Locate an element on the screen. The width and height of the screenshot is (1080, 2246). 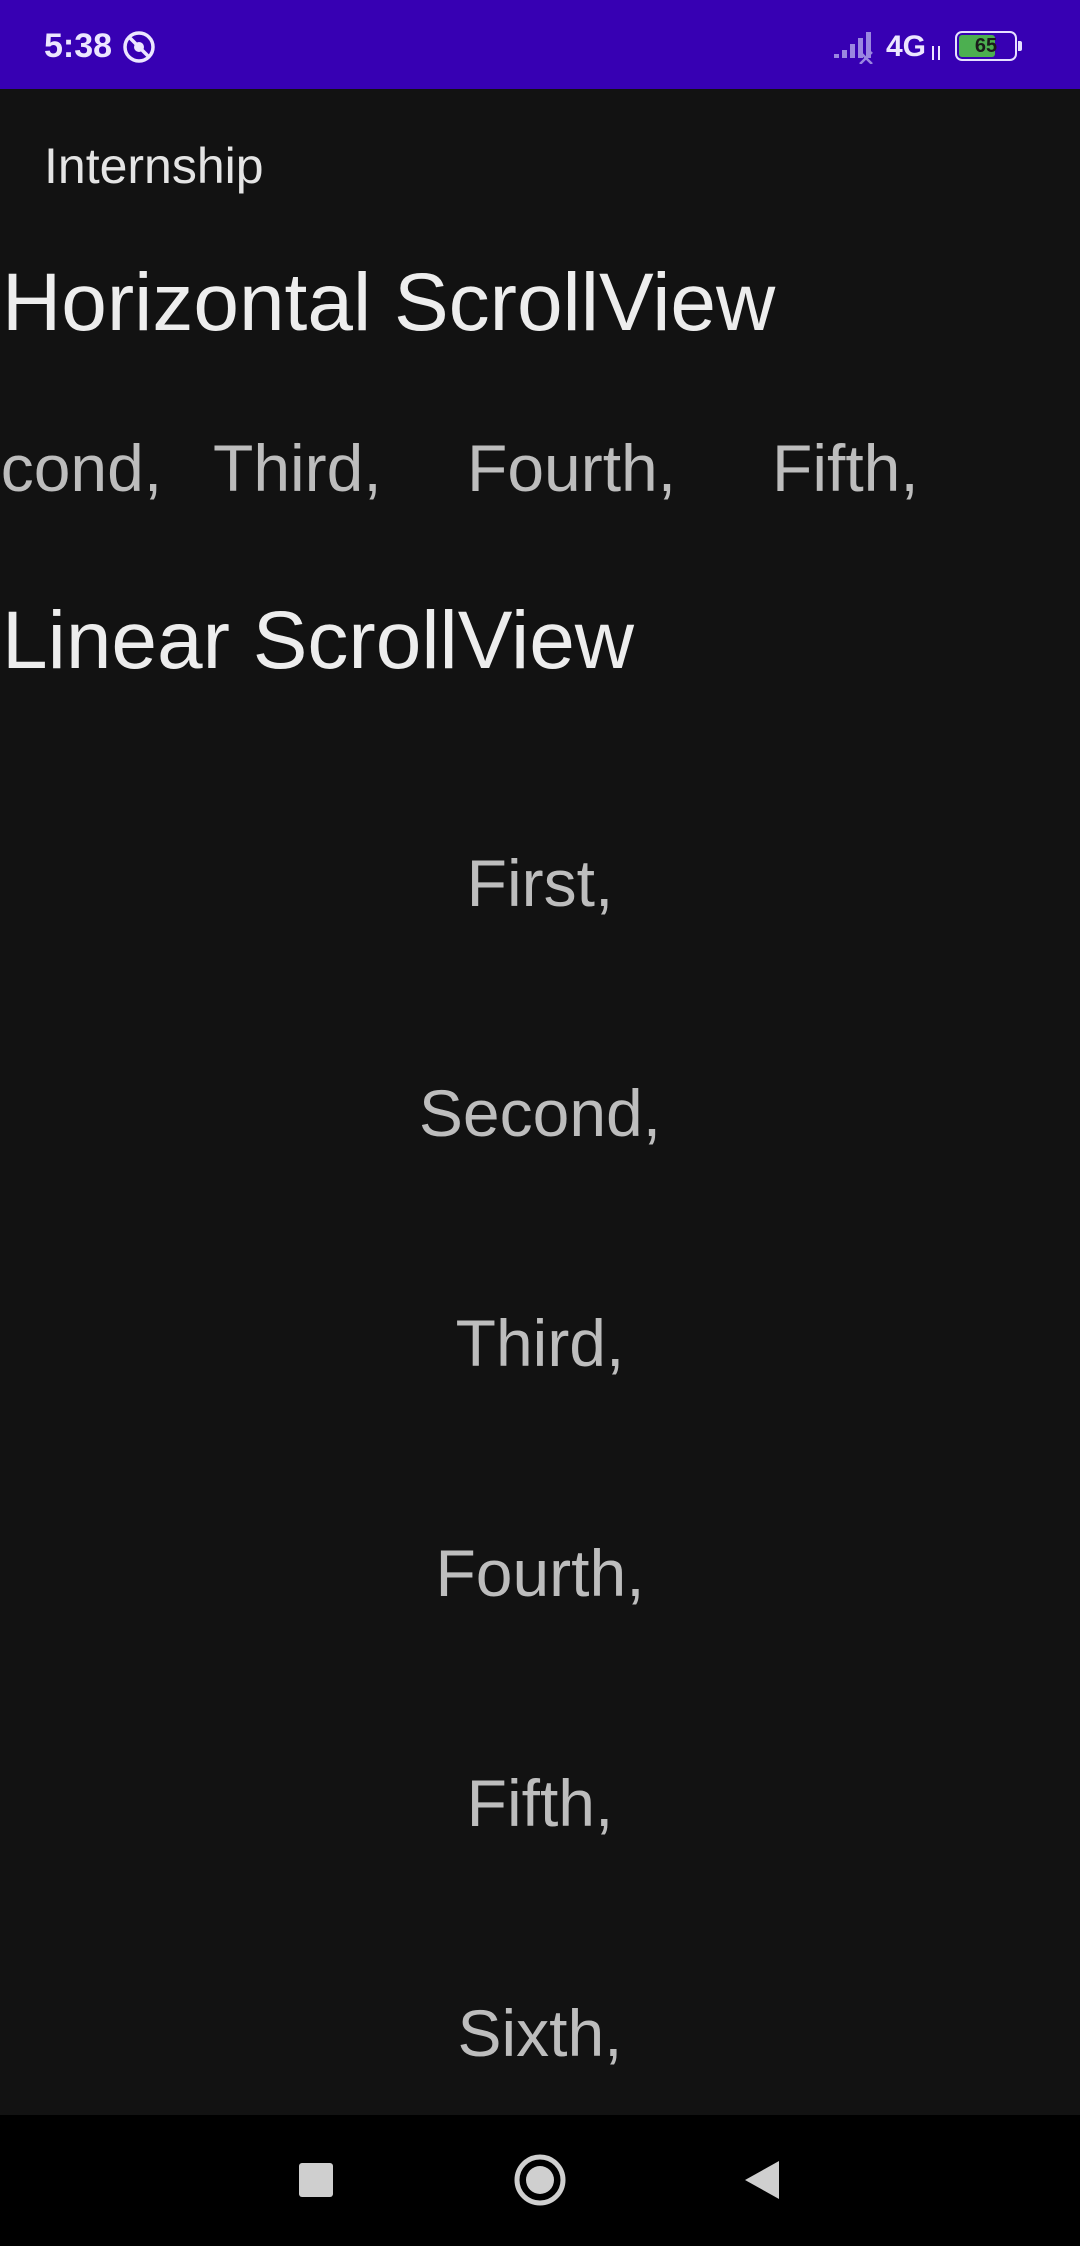
back-icon is located at coordinates (762, 2180).